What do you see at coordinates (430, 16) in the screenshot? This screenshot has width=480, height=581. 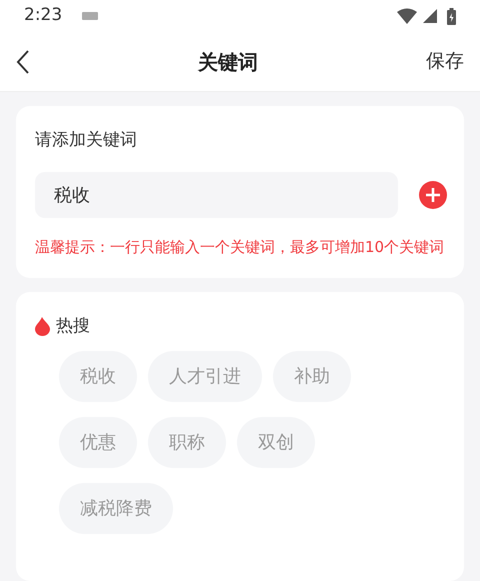 I see `signal-icon` at bounding box center [430, 16].